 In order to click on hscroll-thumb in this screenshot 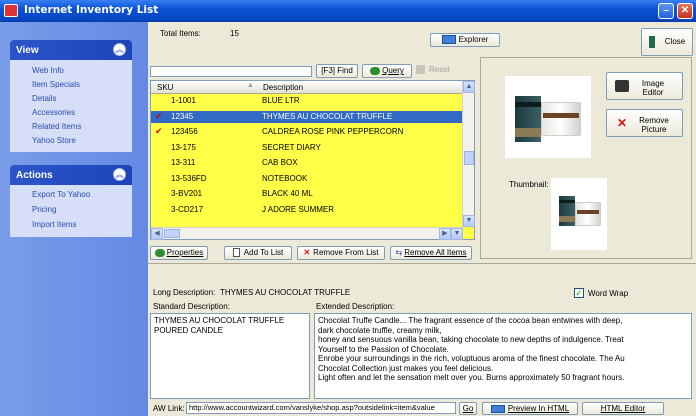, I will do `click(172, 233)`.